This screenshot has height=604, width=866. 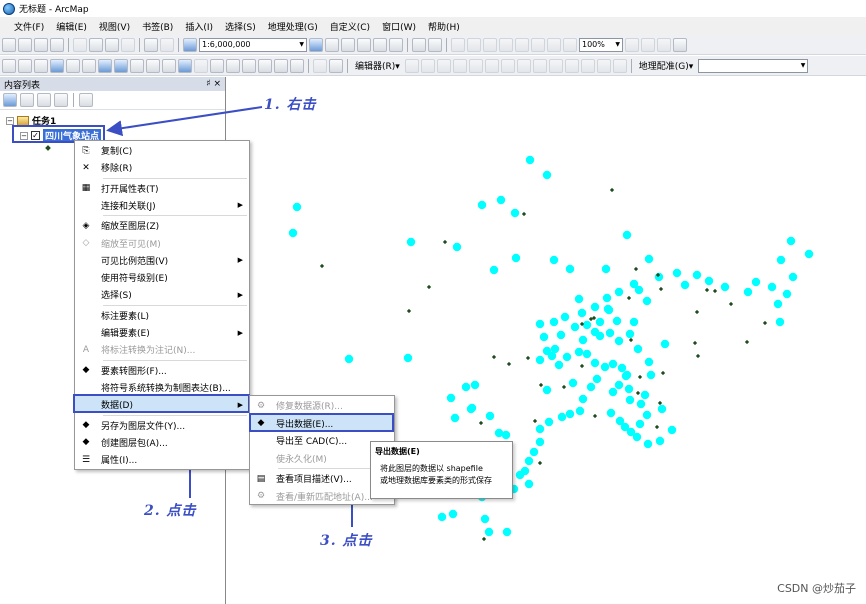 What do you see at coordinates (346, 541) in the screenshot?
I see `annotation-step3: 3. 点击` at bounding box center [346, 541].